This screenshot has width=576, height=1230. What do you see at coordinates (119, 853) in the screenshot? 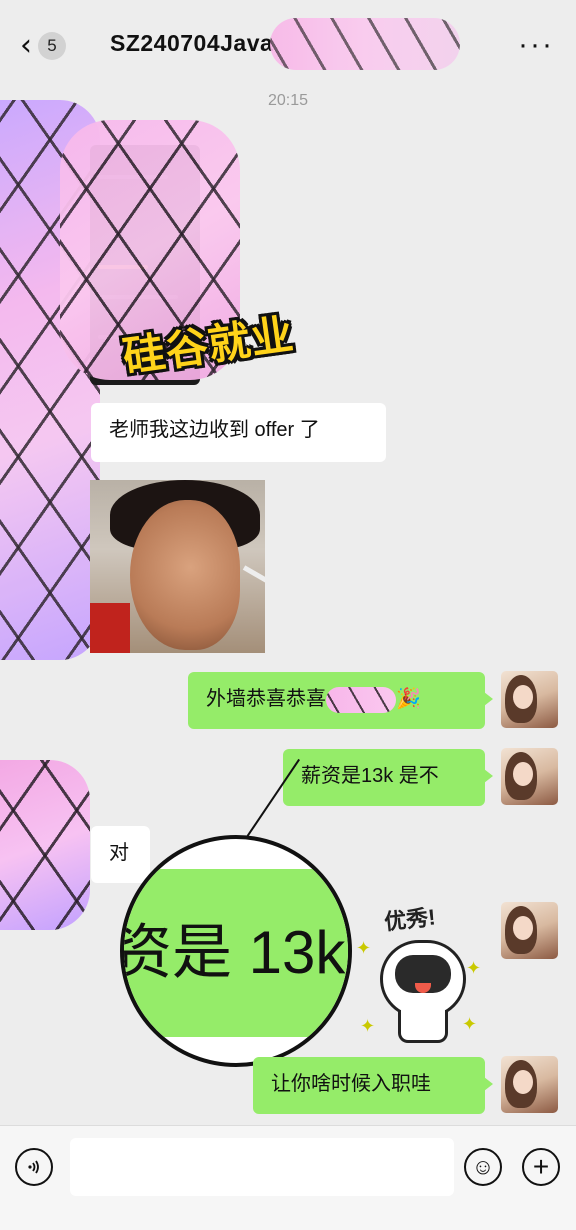
I see `message-text: 对` at bounding box center [119, 853].